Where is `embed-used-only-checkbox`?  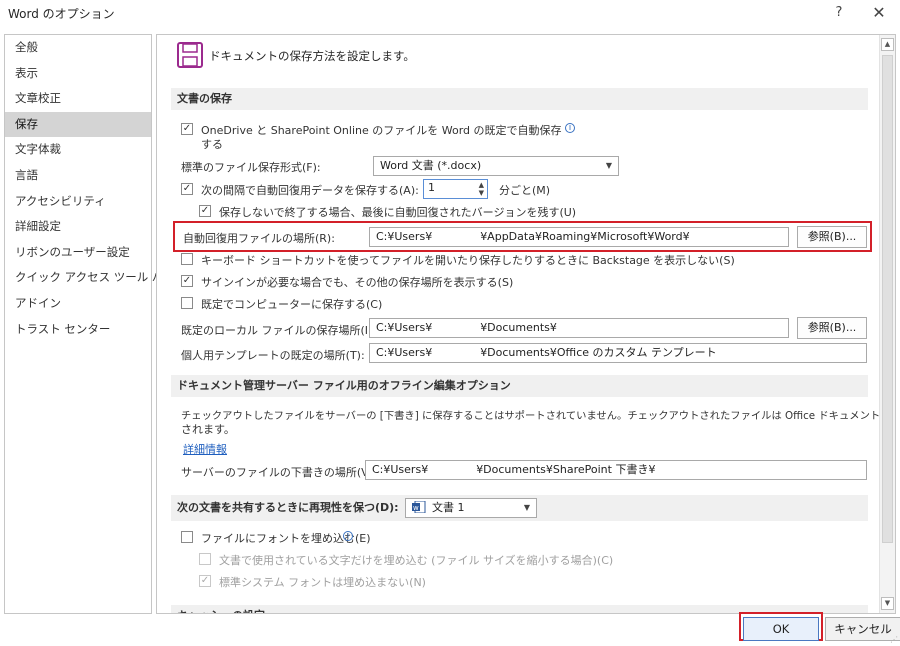
embed-used-only-checkbox is located at coordinates (205, 559).